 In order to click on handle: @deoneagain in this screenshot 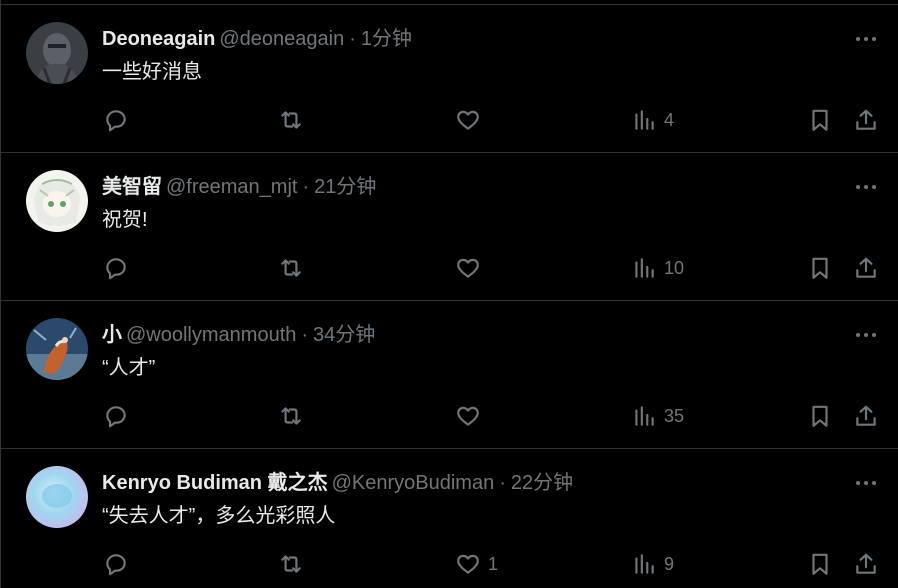, I will do `click(281, 39)`.